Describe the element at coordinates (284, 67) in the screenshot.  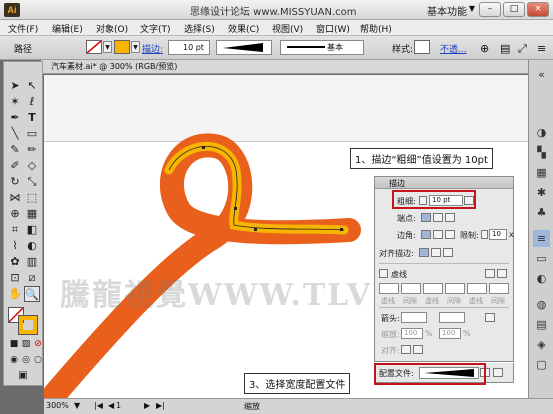
I see `document-tab: 汽车素材.ai* @ 300% (RGB/预览)` at that location.